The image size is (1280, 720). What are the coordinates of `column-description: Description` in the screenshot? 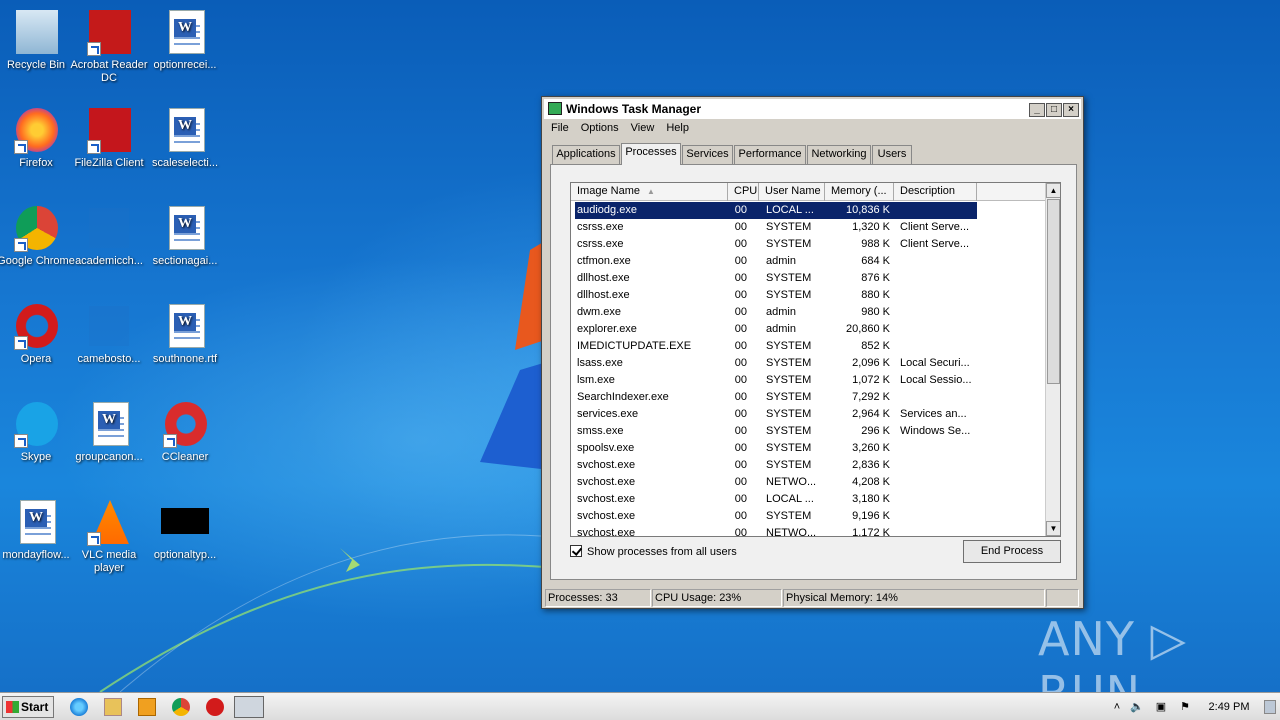 It's located at (935, 192).